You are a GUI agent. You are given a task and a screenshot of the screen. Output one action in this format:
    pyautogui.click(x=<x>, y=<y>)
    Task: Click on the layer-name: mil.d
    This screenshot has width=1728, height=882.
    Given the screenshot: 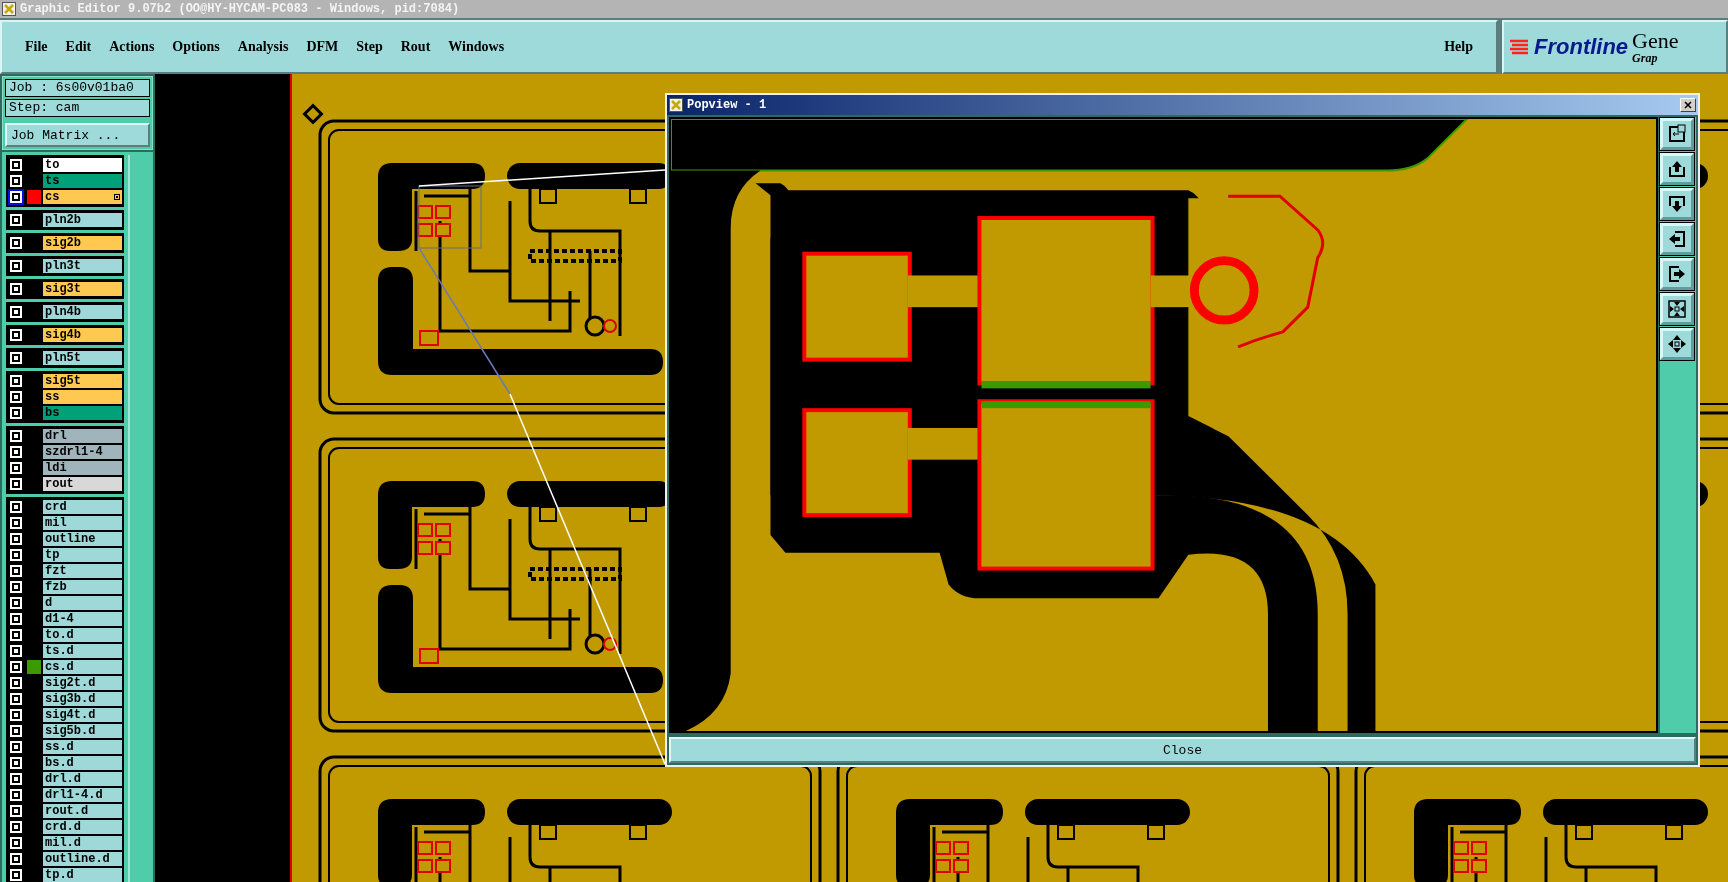 What is the action you would take?
    pyautogui.click(x=82, y=843)
    